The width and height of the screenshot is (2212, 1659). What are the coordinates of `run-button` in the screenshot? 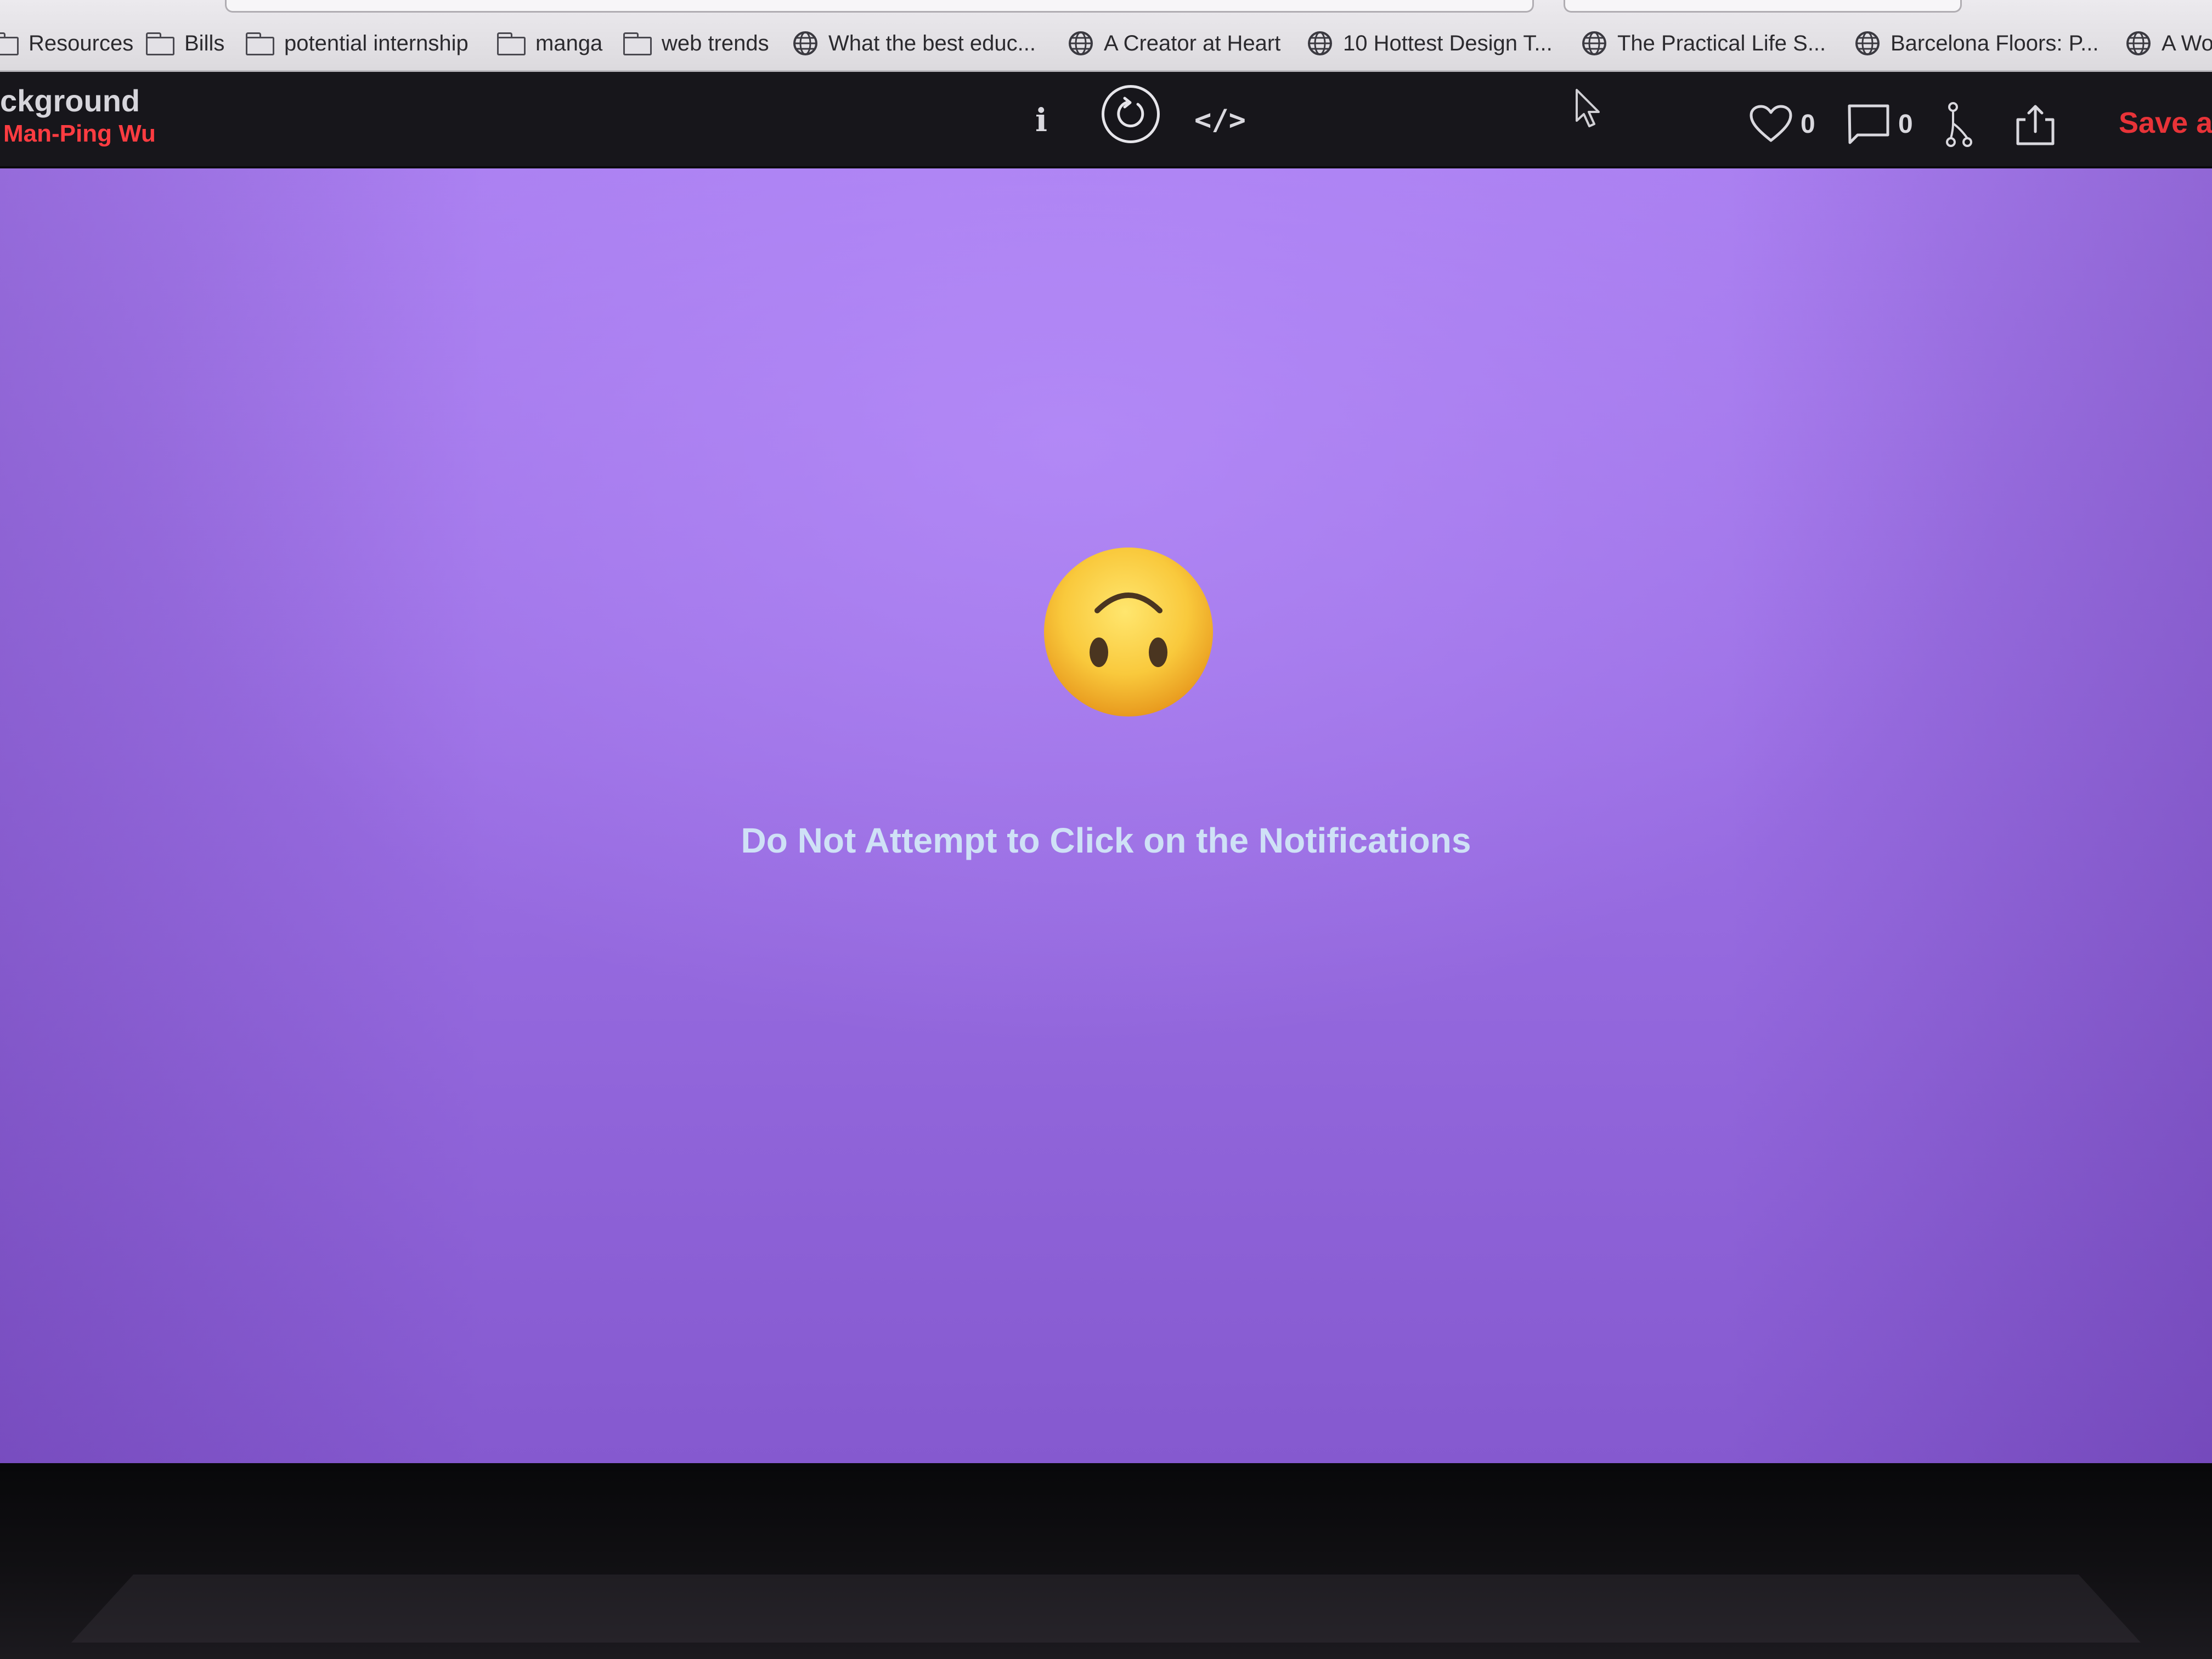 It's located at (1131, 114).